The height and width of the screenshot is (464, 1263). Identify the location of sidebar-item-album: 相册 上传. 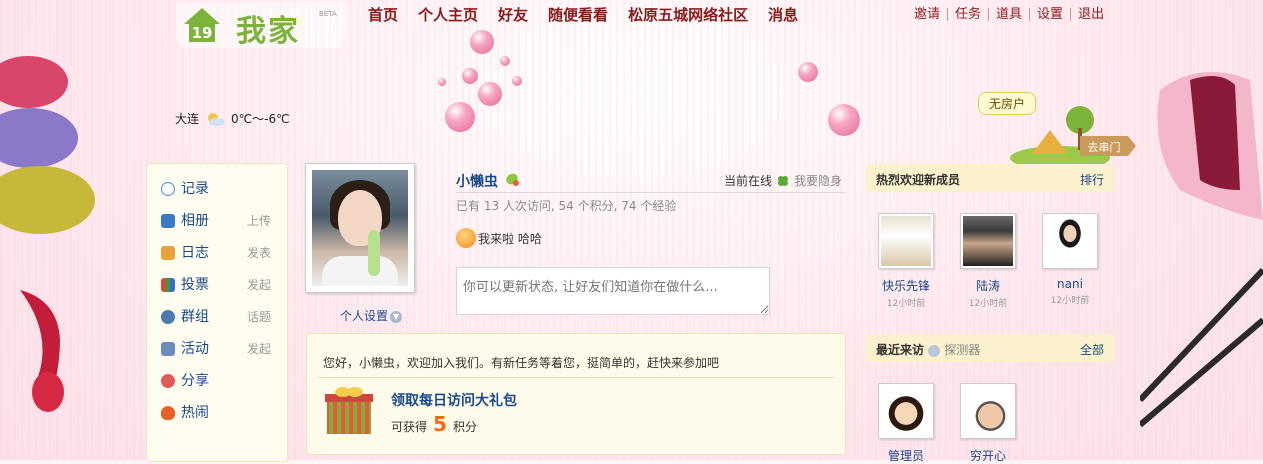
(217, 221).